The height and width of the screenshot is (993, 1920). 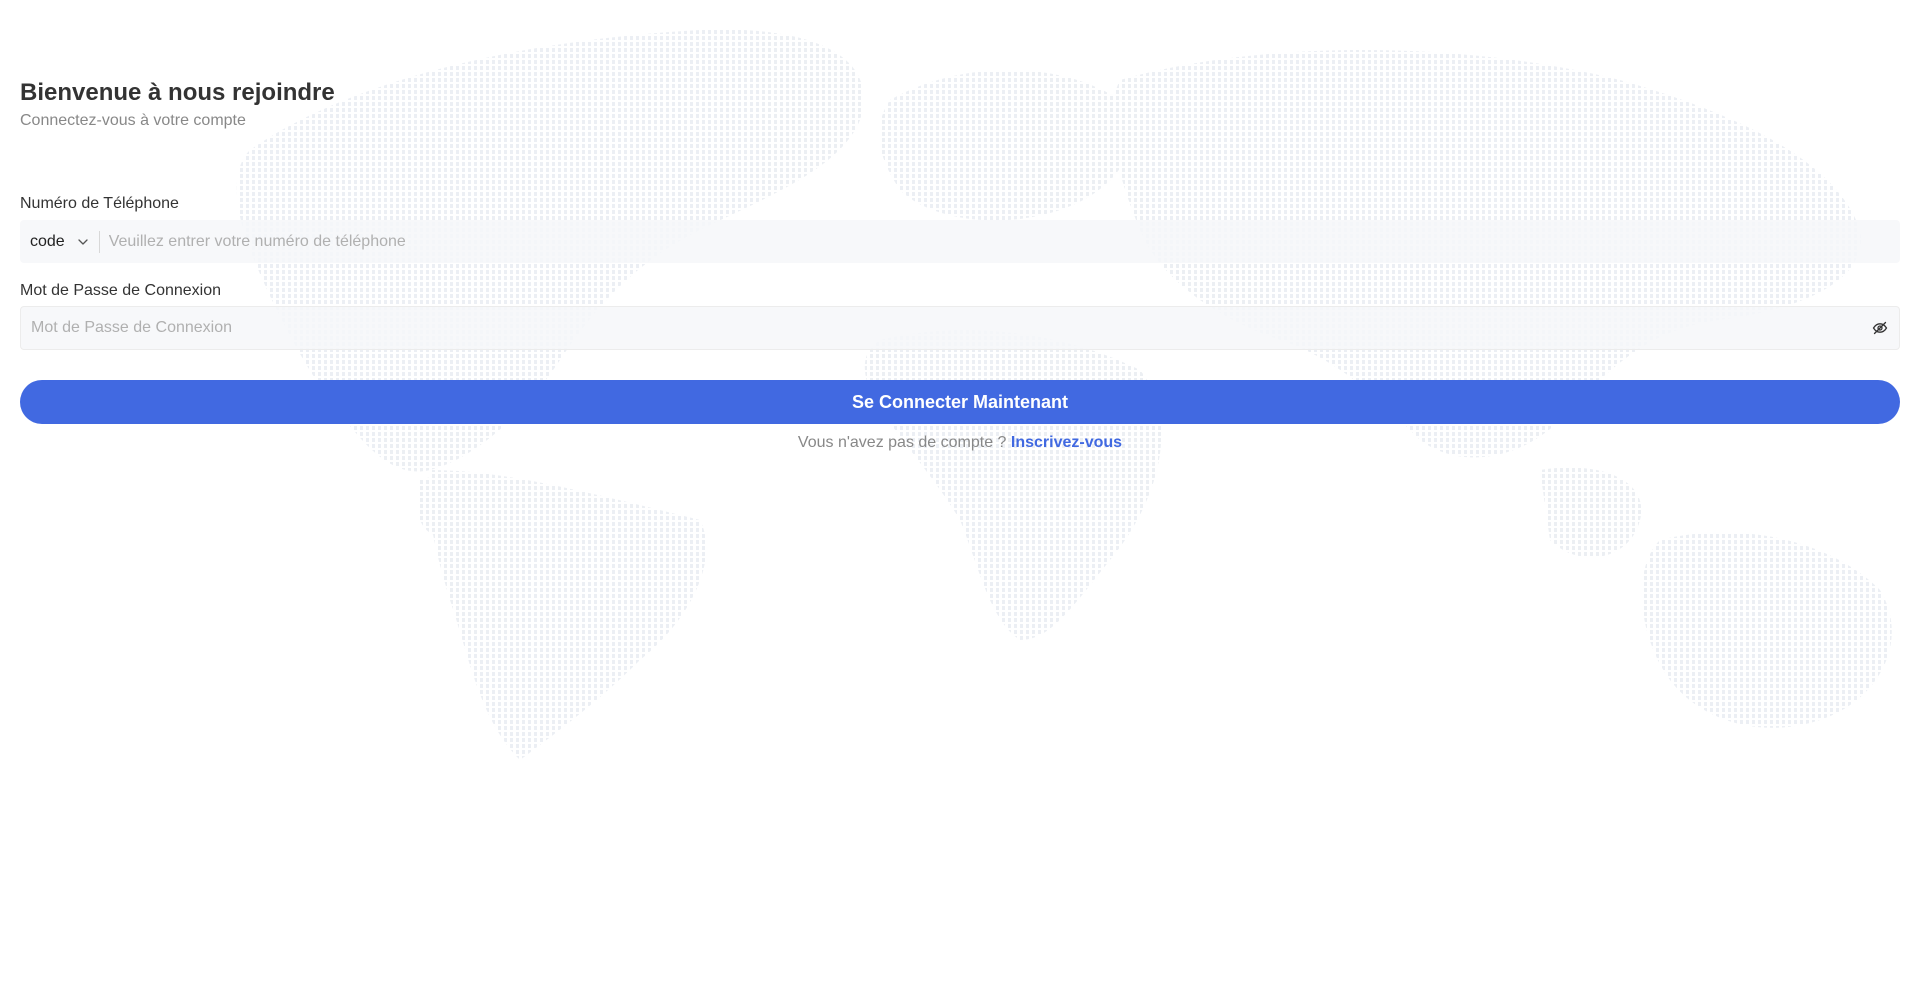 I want to click on phone-field: code, so click(x=960, y=241).